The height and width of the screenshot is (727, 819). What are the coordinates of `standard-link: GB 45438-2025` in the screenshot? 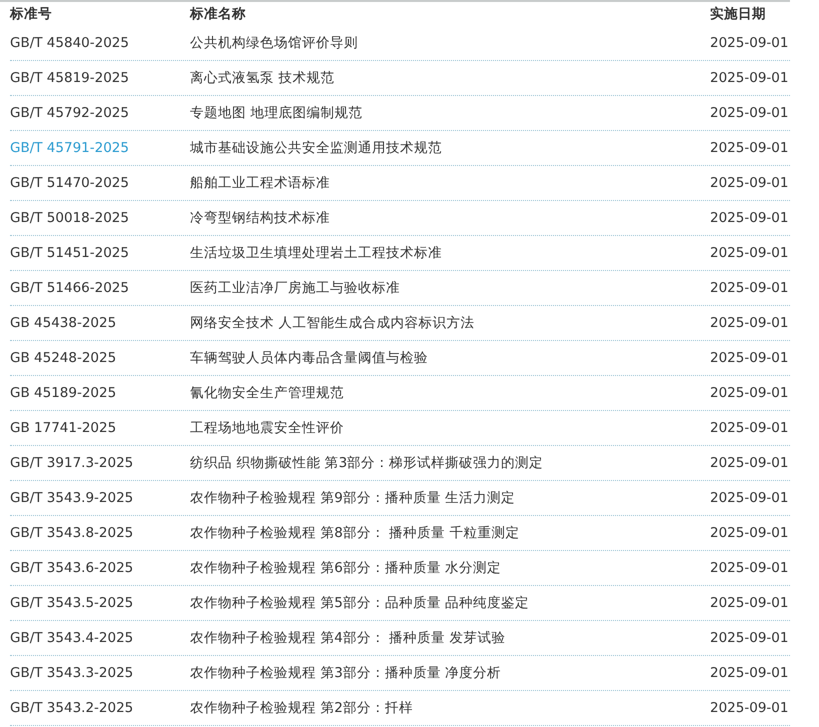 It's located at (100, 323).